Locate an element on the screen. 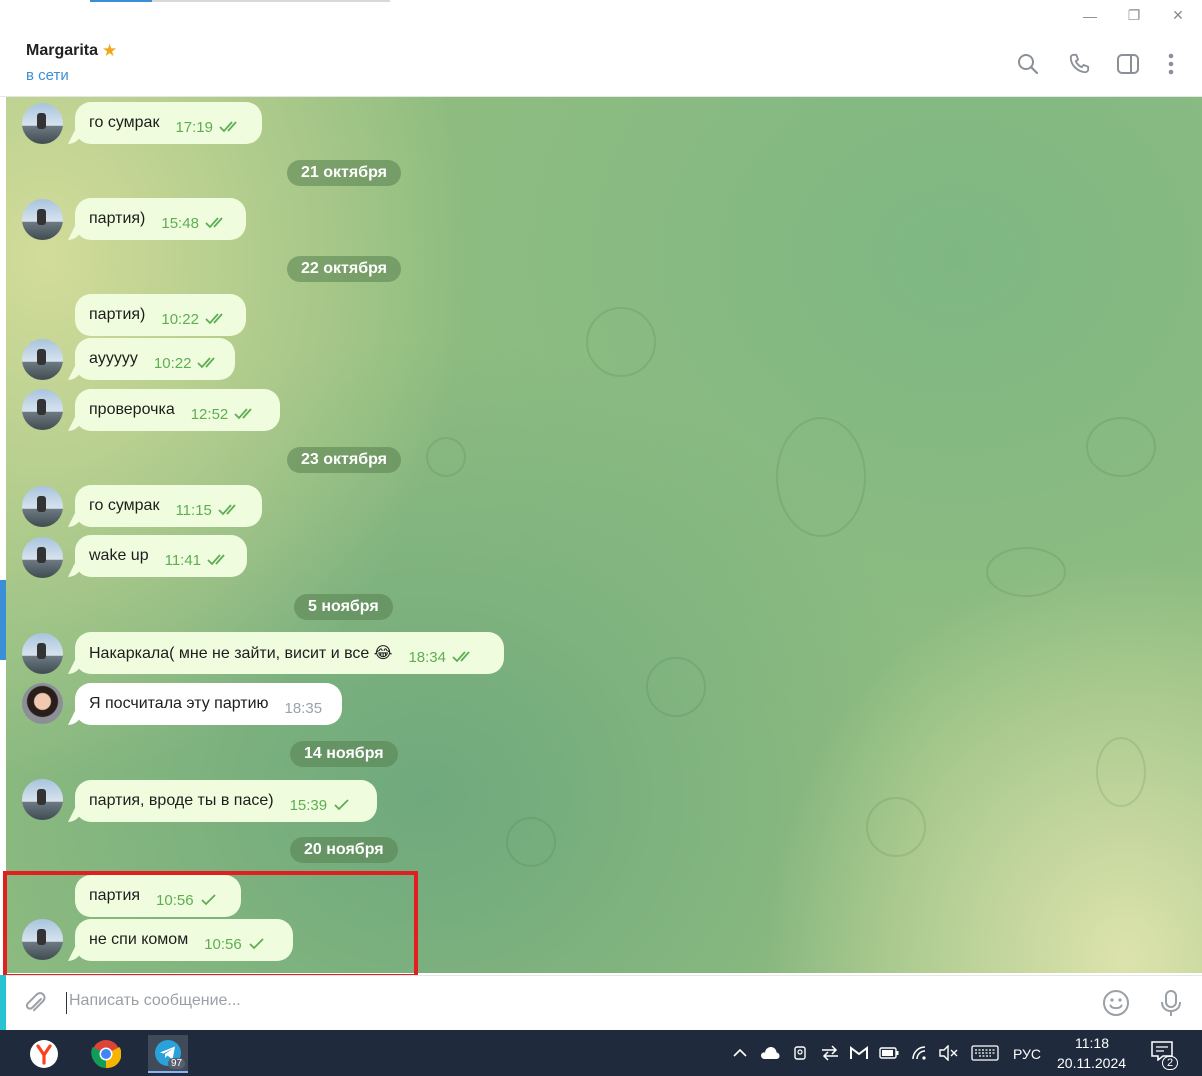 This screenshot has width=1202, height=1076. microphone-icon is located at coordinates (1171, 1003).